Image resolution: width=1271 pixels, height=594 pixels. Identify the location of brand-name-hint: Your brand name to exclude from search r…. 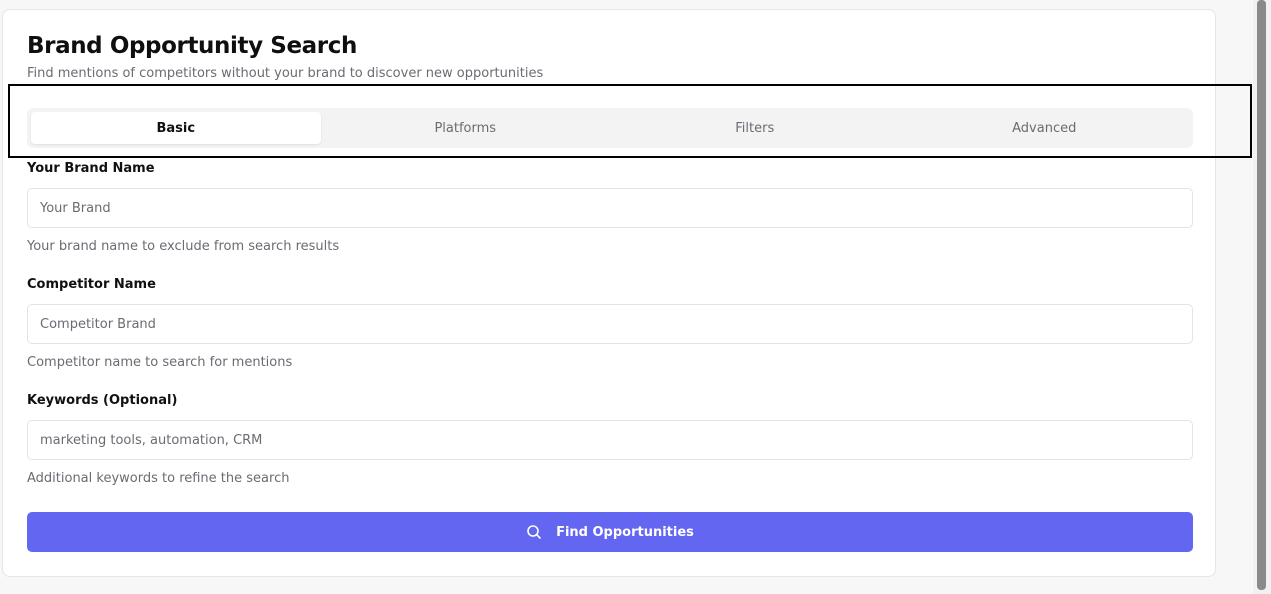
(183, 246).